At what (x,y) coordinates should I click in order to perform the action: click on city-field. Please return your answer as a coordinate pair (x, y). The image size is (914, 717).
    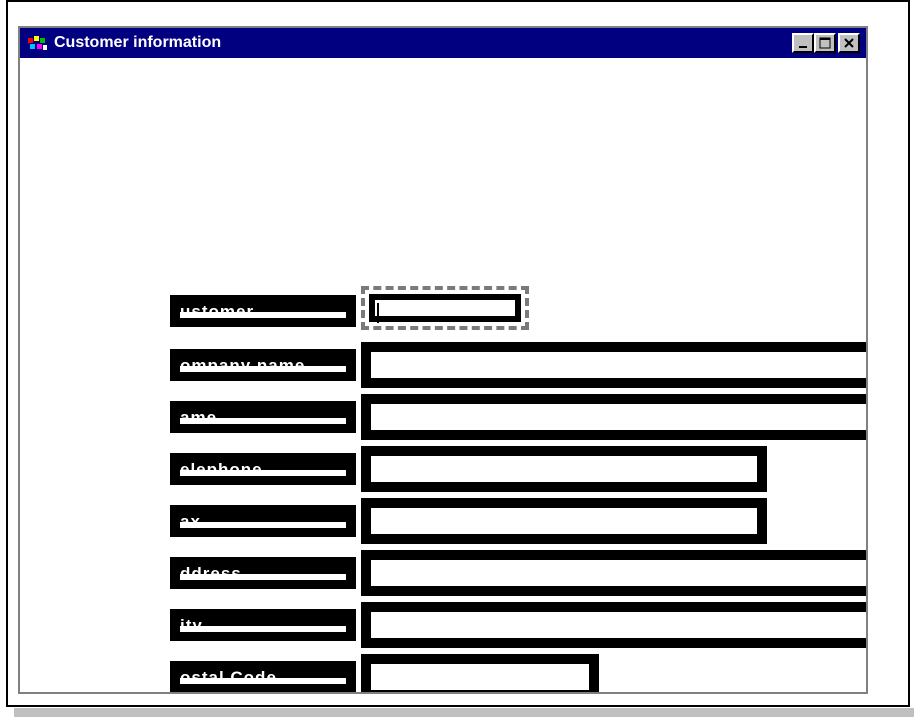
    Looking at the image, I should click on (613, 625).